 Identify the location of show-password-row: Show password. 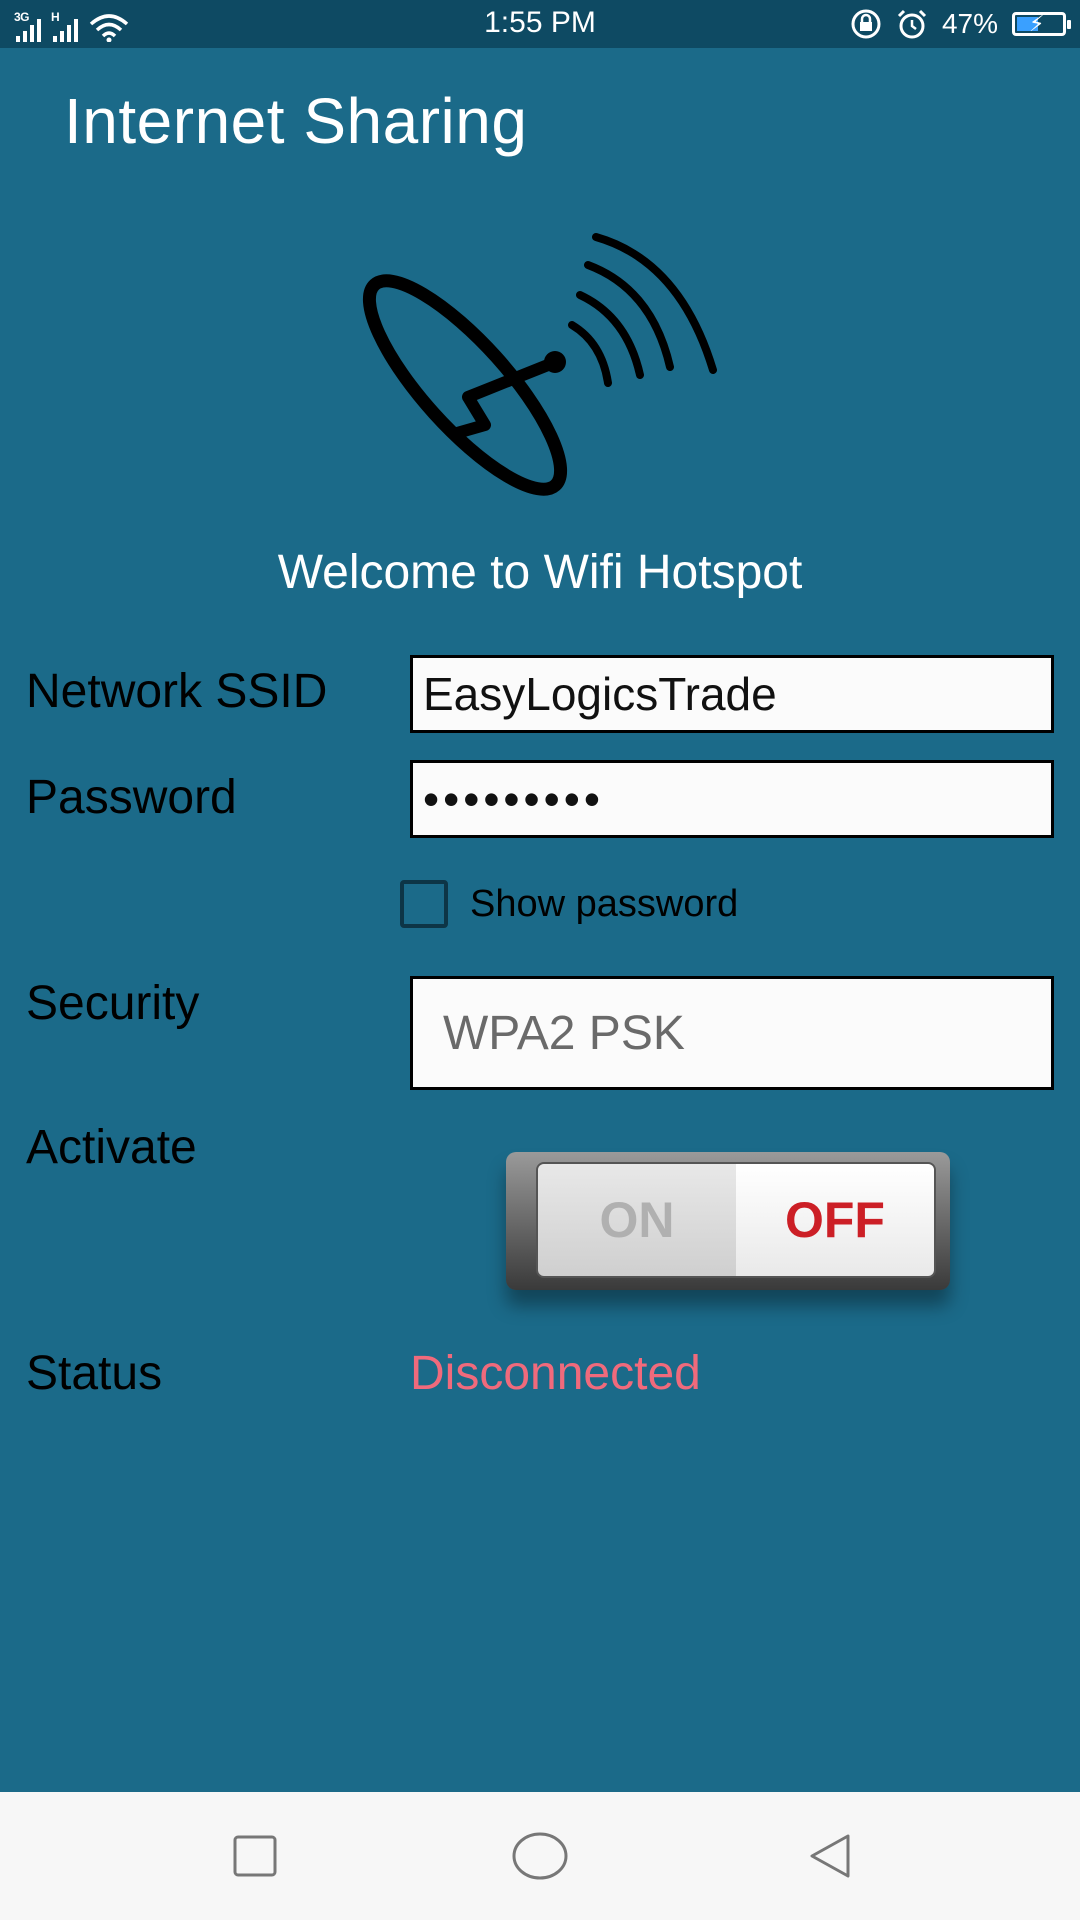
(569, 904).